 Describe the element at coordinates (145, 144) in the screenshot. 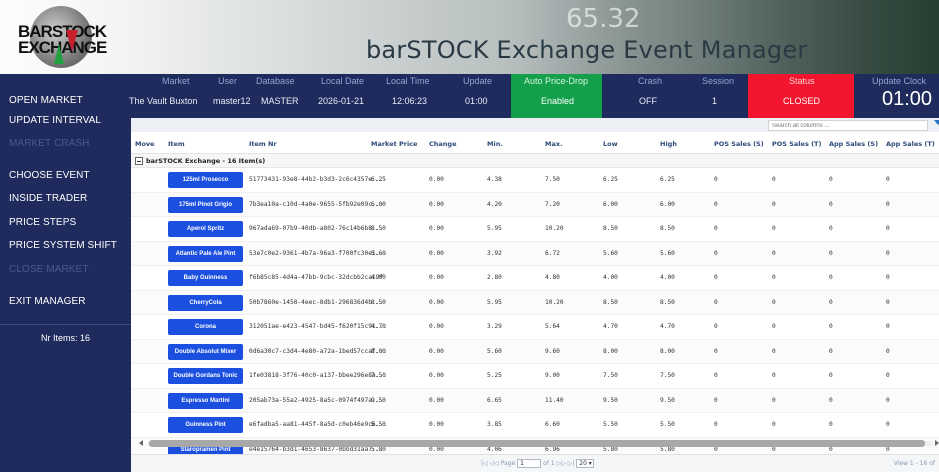

I see `col-move: Move` at that location.